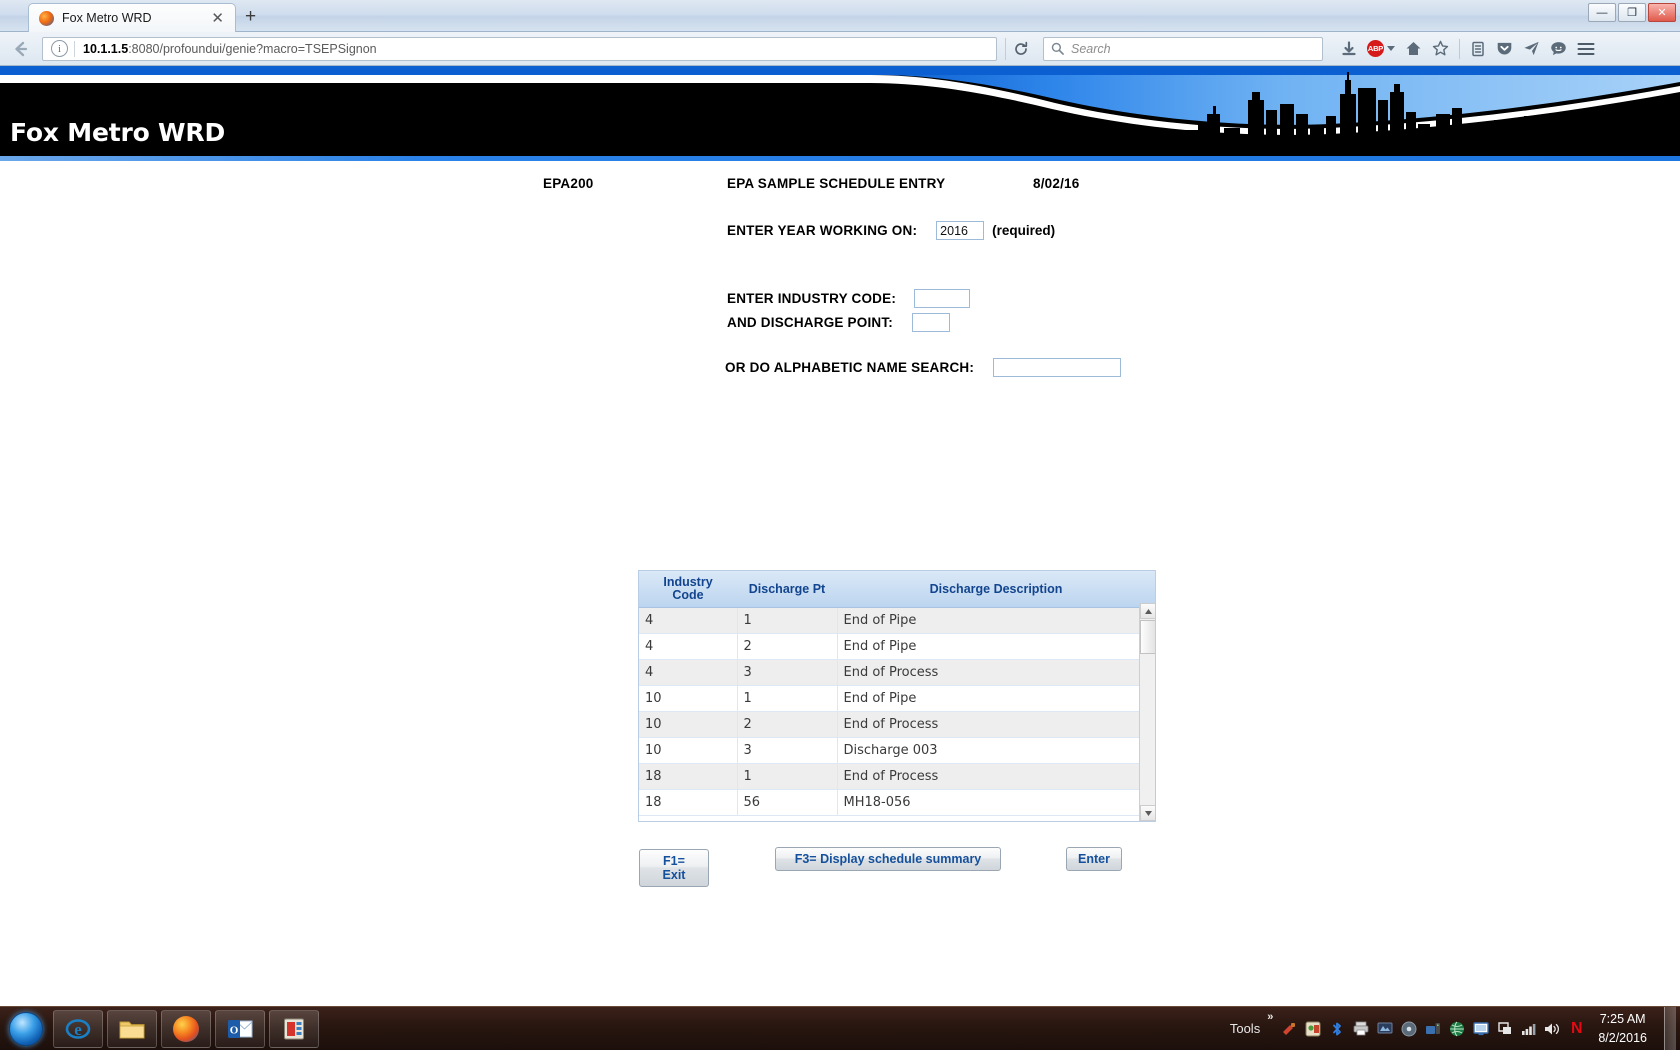 The height and width of the screenshot is (1050, 1680). I want to click on titlebar: Fox Metro WRD ✕ + — ❐ ✕, so click(840, 16).